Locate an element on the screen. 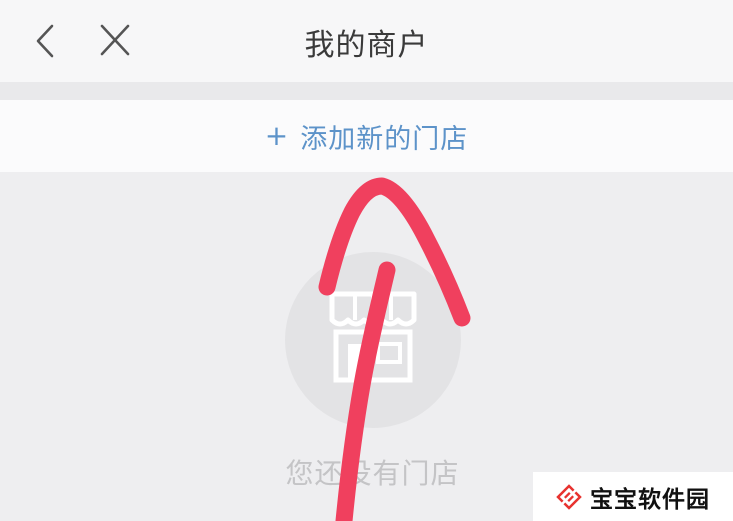 The width and height of the screenshot is (733, 521). page-title: 我的商户 is located at coordinates (366, 45).